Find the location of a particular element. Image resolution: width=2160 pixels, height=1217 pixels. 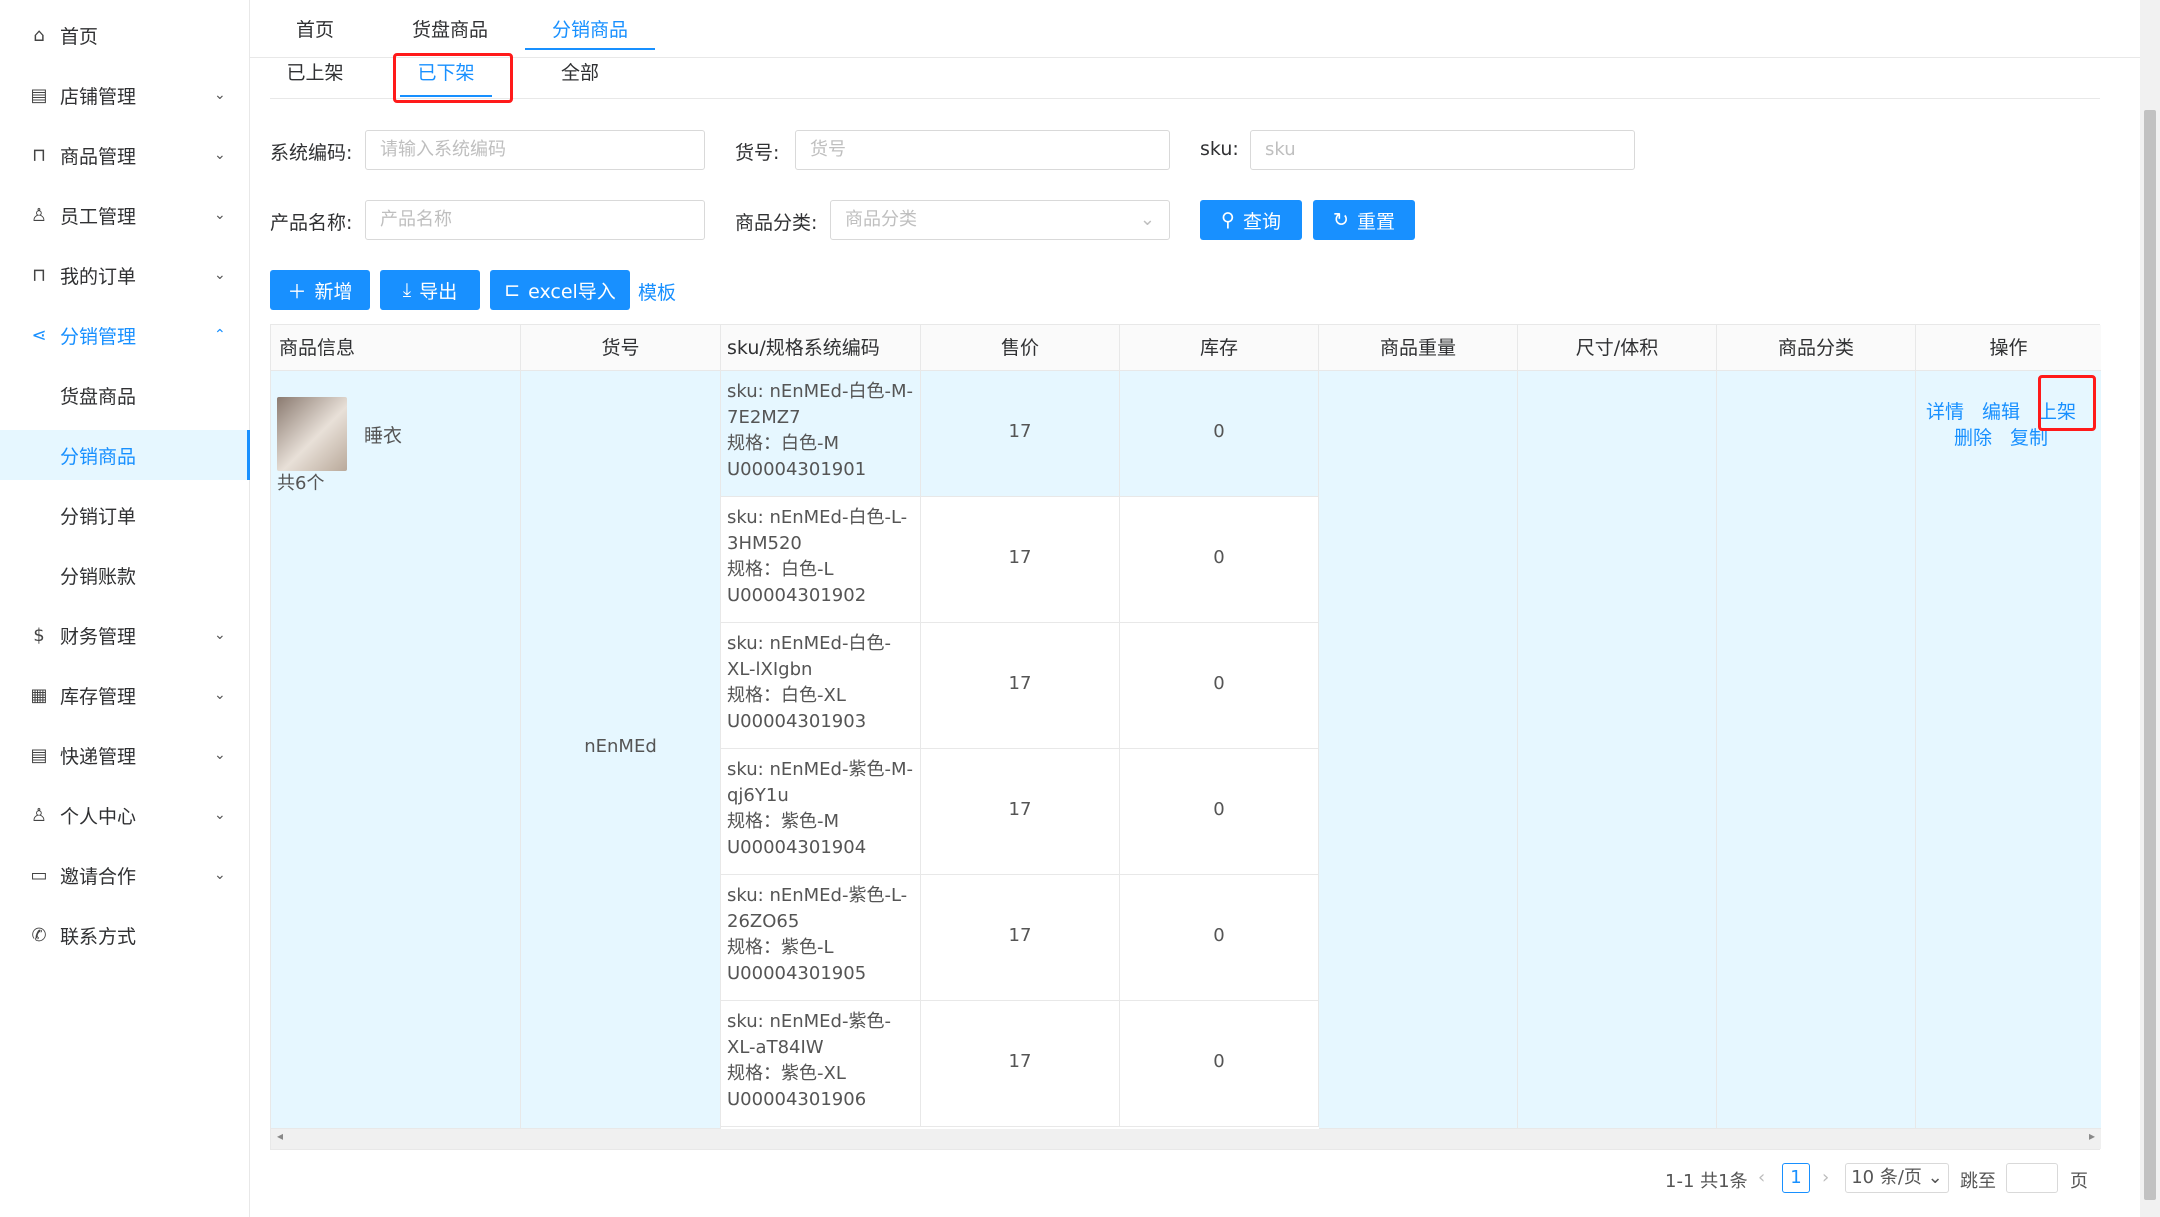

sidebar-item-staff: ♙ 员工管理 ⌄ is located at coordinates (125, 215).